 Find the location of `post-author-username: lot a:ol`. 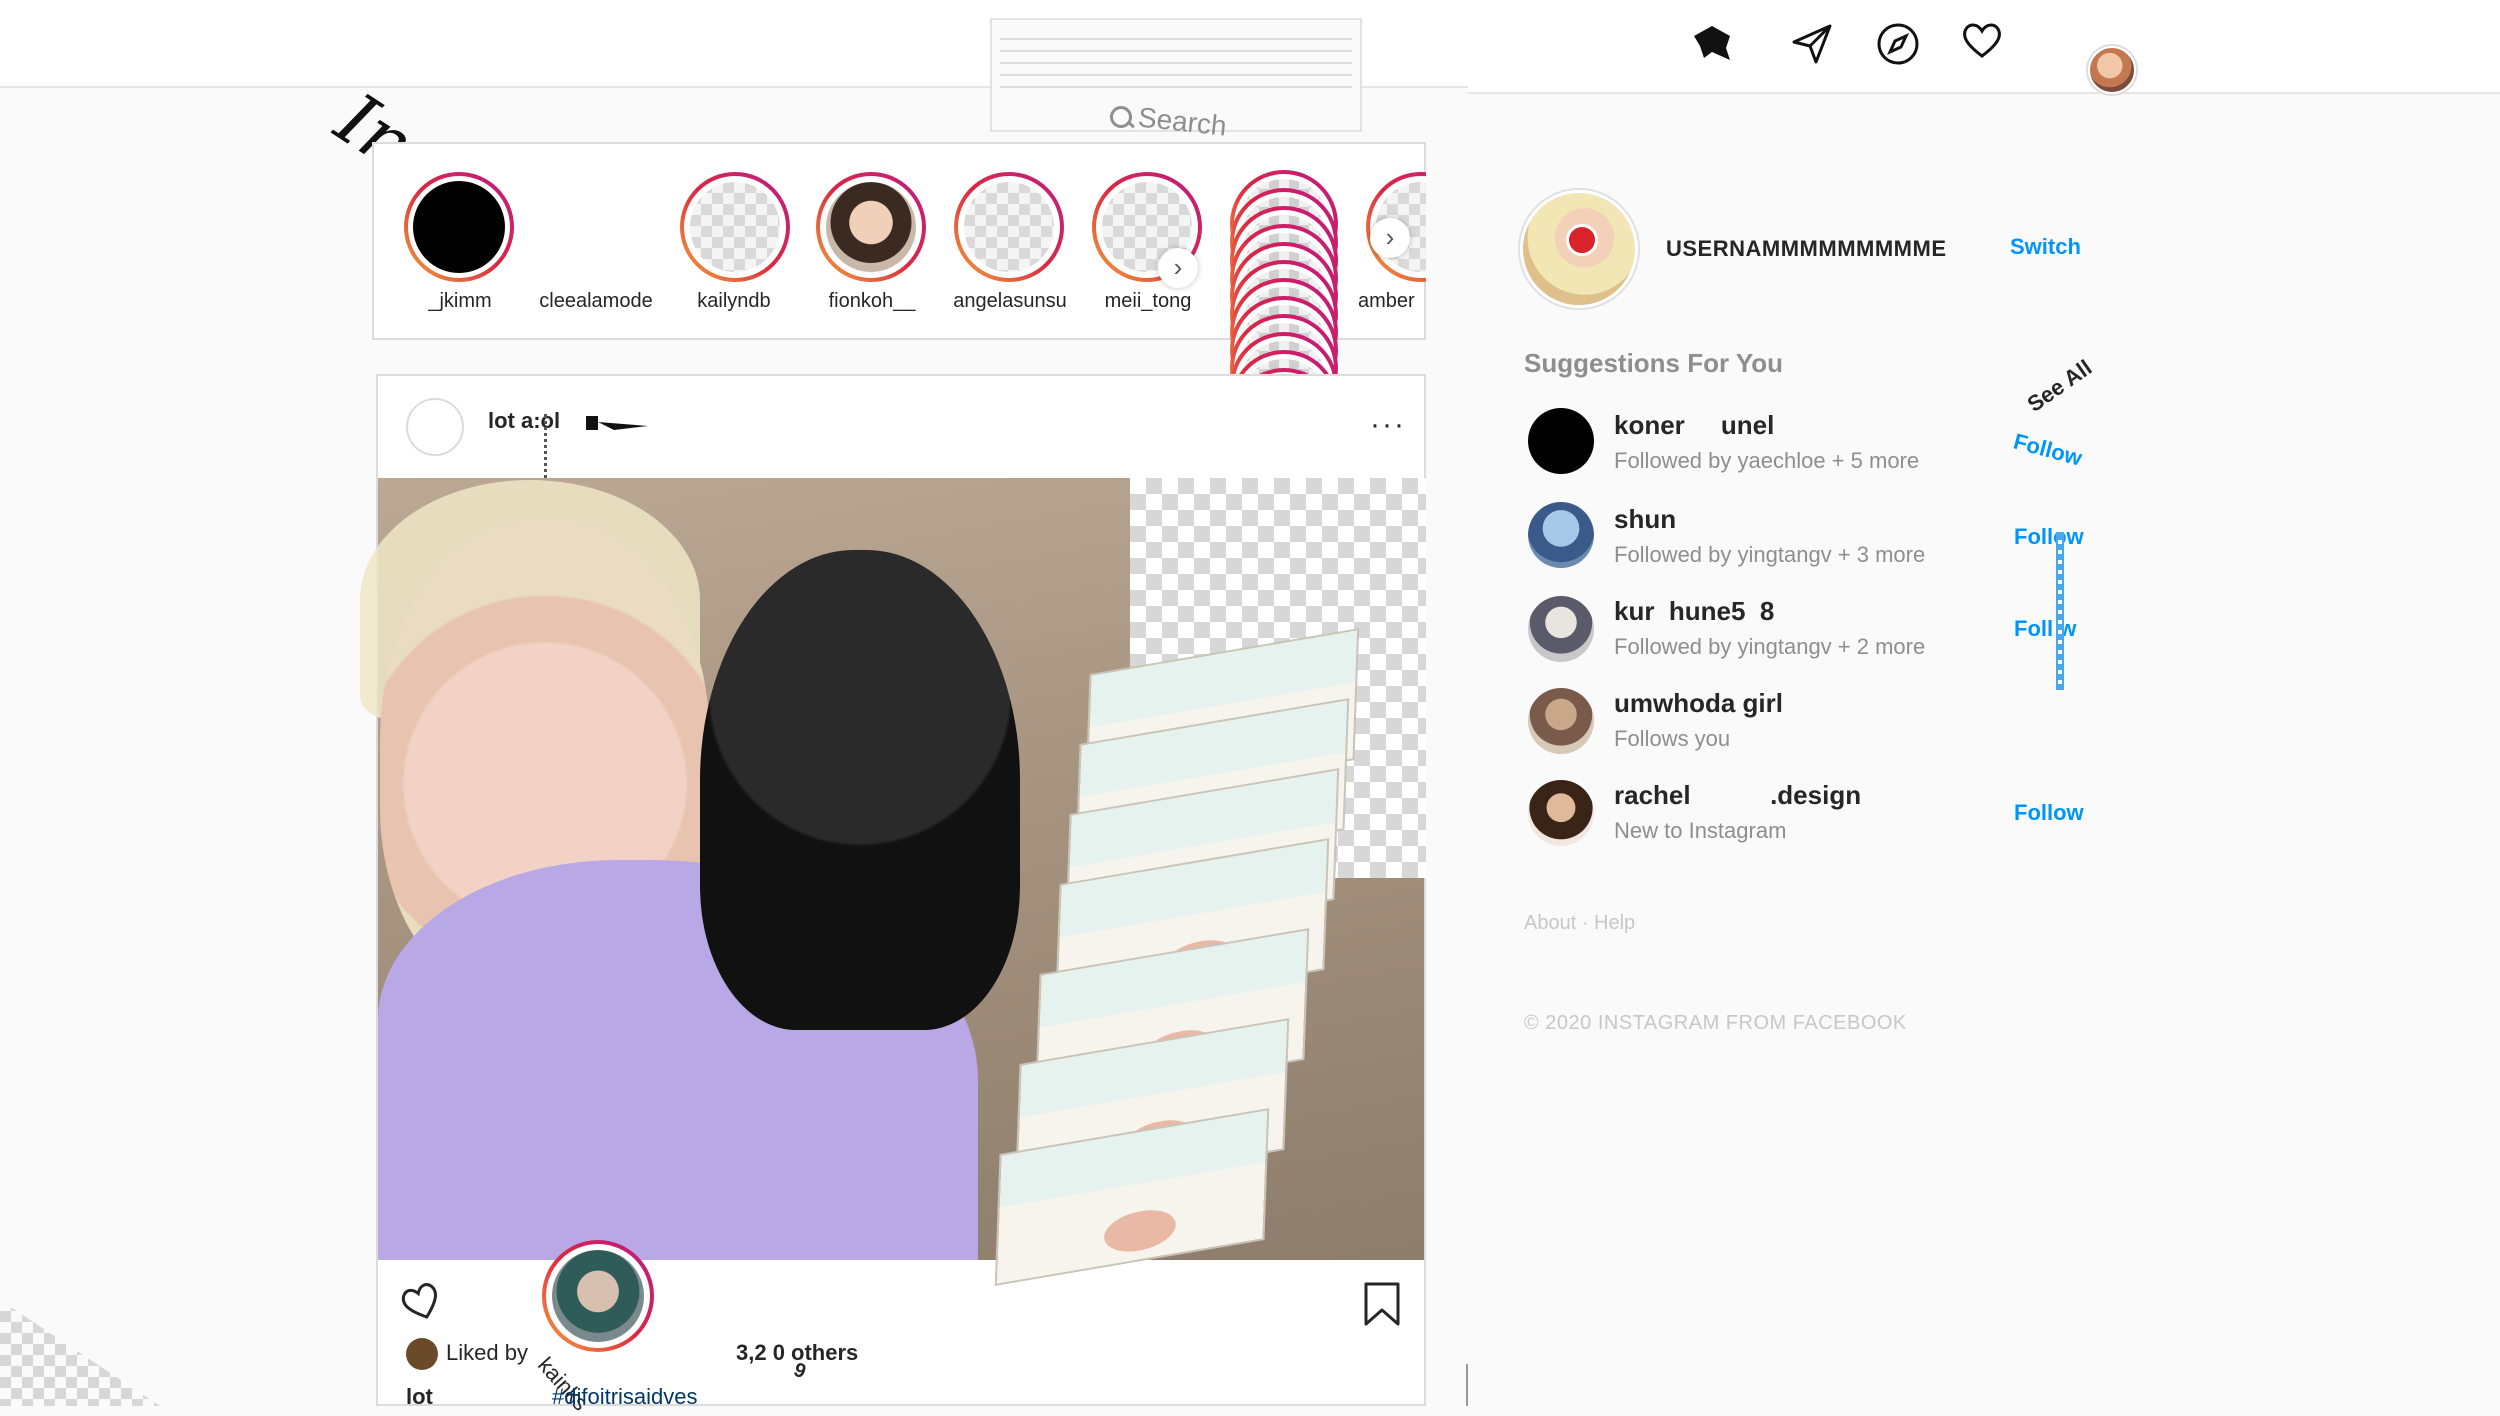

post-author-username: lot a:ol is located at coordinates (524, 421).